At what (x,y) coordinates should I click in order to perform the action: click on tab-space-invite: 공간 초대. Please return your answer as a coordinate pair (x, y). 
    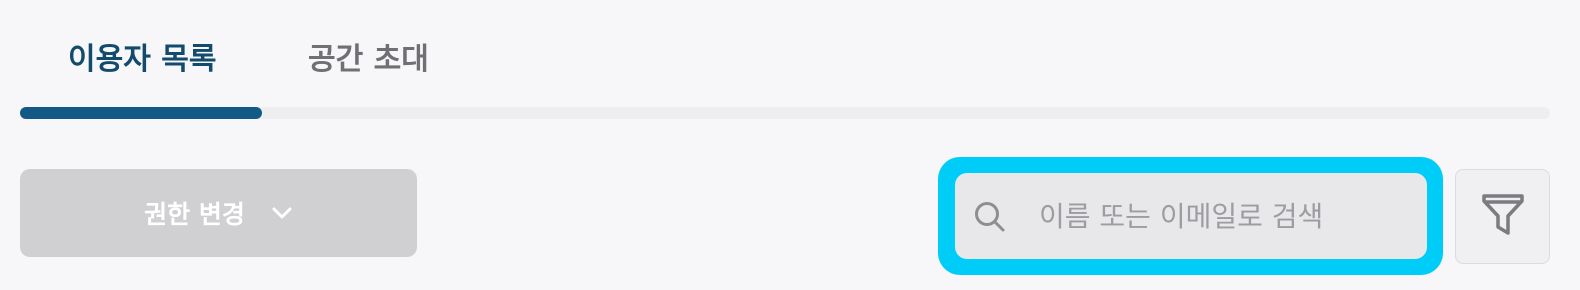
    Looking at the image, I should click on (368, 60).